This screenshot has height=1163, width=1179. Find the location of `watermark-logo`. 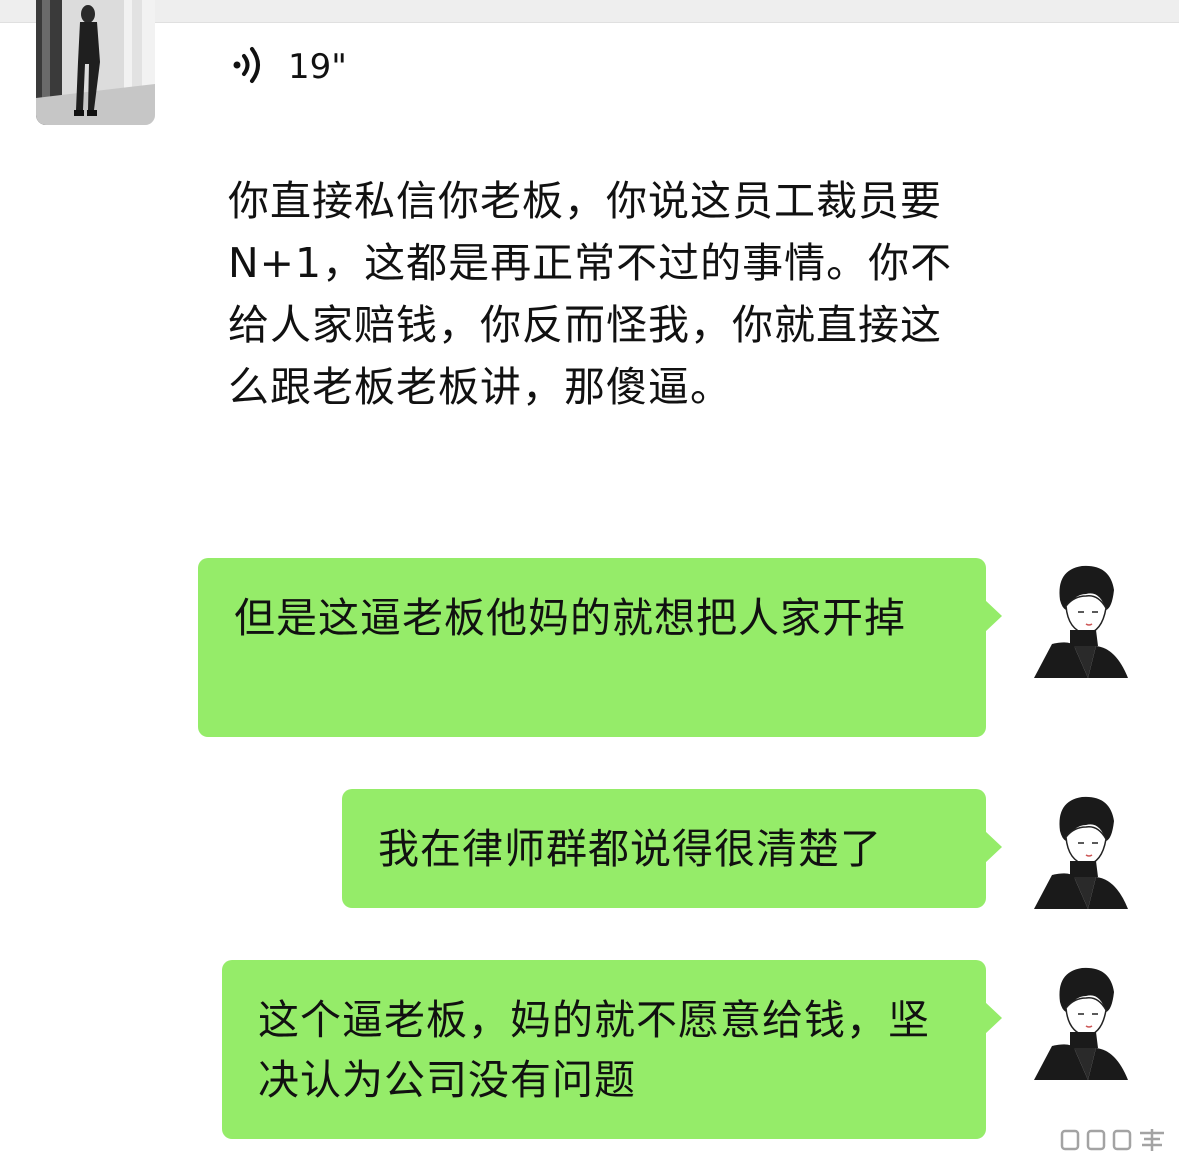

watermark-logo is located at coordinates (1115, 1140).